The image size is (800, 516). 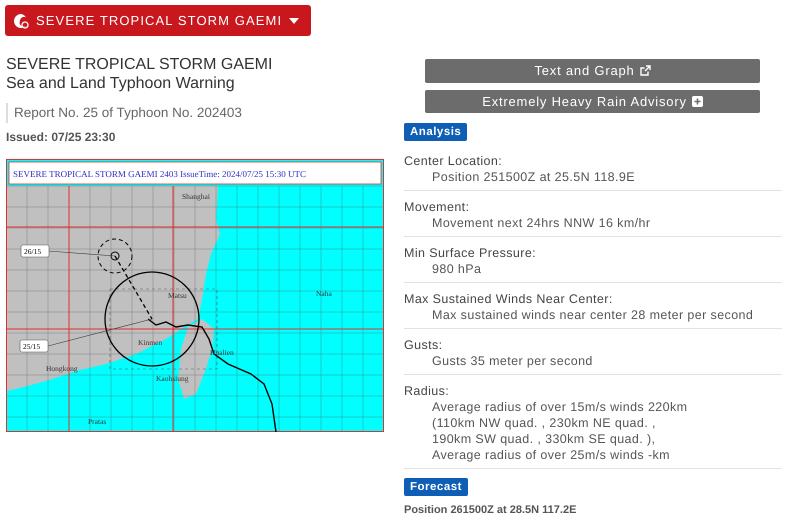 I want to click on analysis-label: Analysis, so click(x=436, y=132).